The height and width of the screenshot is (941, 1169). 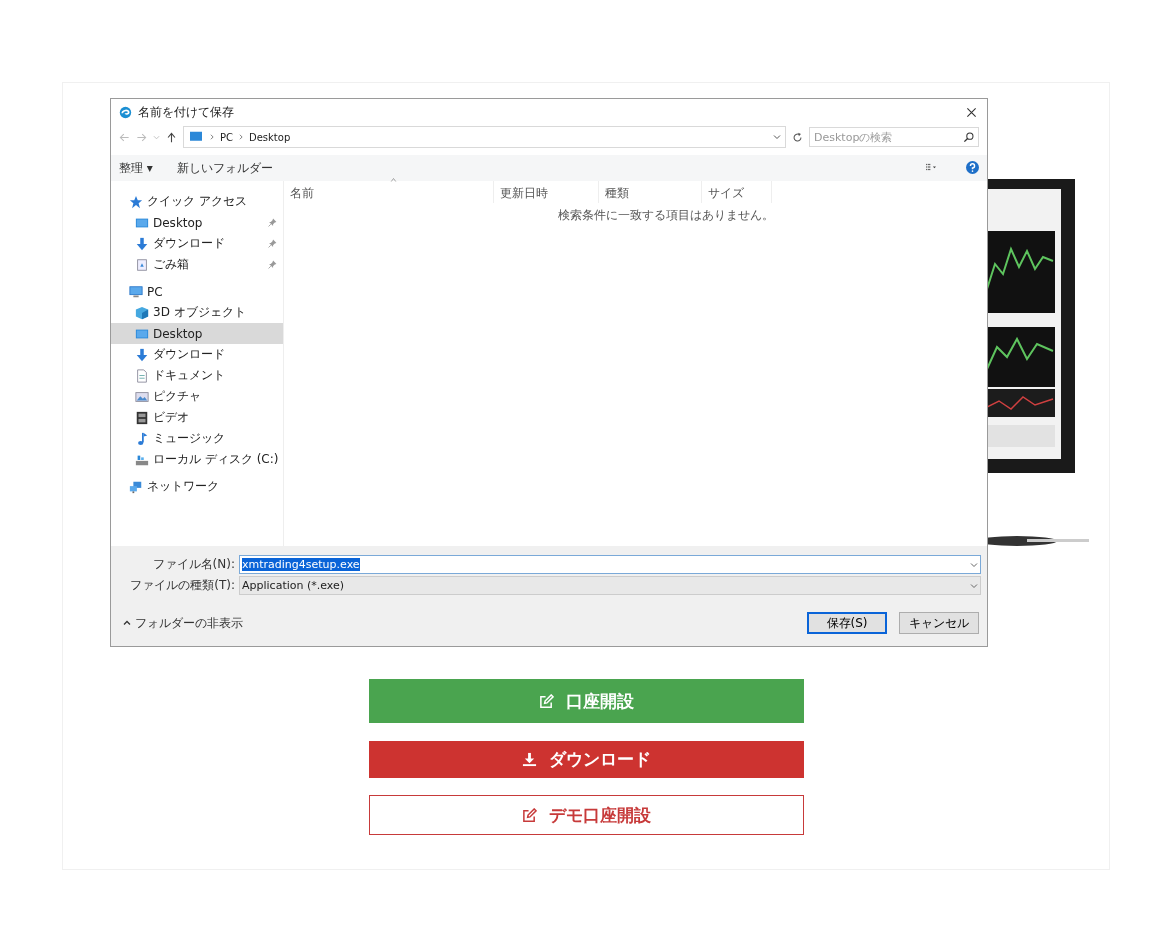 I want to click on document-icon, so click(x=142, y=375).